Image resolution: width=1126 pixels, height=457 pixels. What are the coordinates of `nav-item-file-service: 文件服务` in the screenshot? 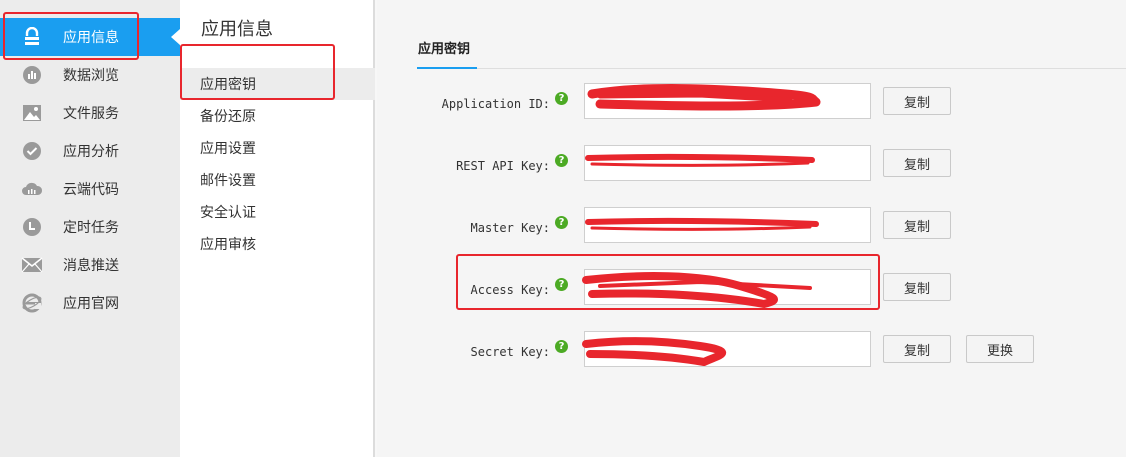 It's located at (90, 113).